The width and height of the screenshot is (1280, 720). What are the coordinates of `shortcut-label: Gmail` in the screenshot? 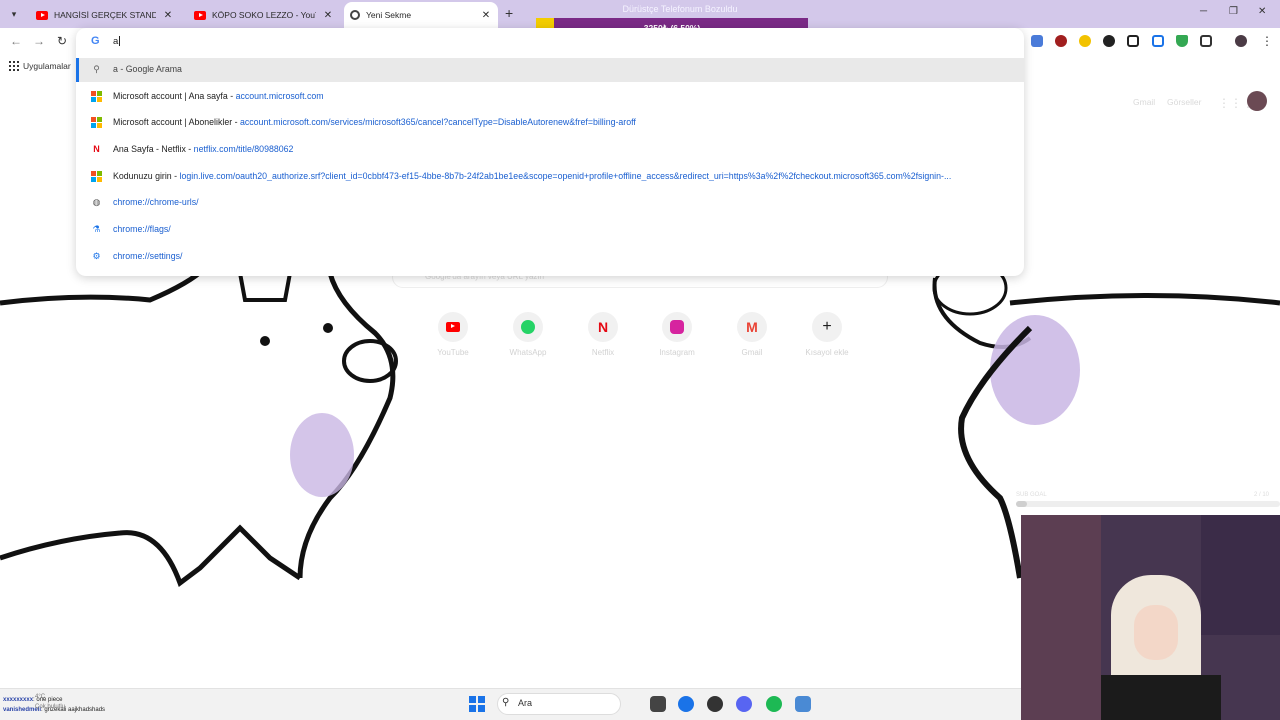 It's located at (752, 352).